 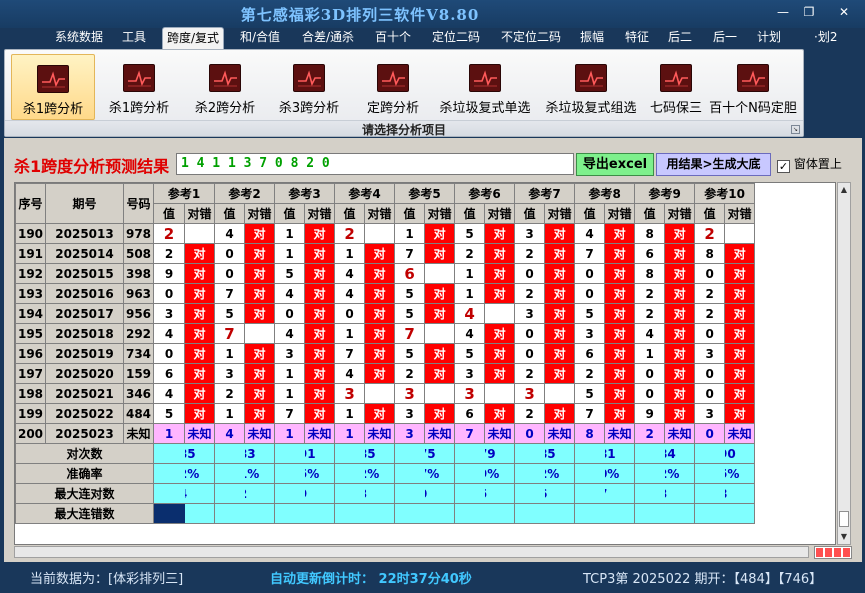 What do you see at coordinates (530, 273) in the screenshot?
I see `ref-value-cell: 0` at bounding box center [530, 273].